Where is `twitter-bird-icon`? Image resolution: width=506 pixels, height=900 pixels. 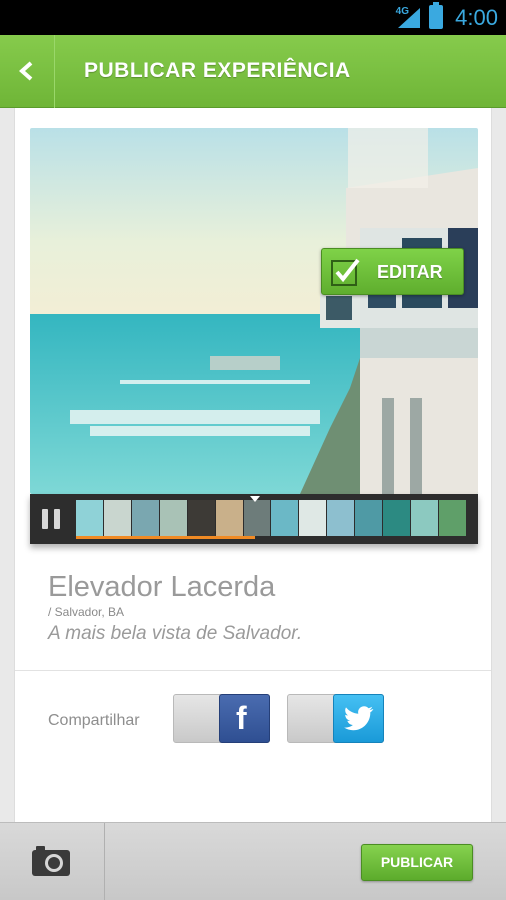
twitter-bird-icon is located at coordinates (359, 718).